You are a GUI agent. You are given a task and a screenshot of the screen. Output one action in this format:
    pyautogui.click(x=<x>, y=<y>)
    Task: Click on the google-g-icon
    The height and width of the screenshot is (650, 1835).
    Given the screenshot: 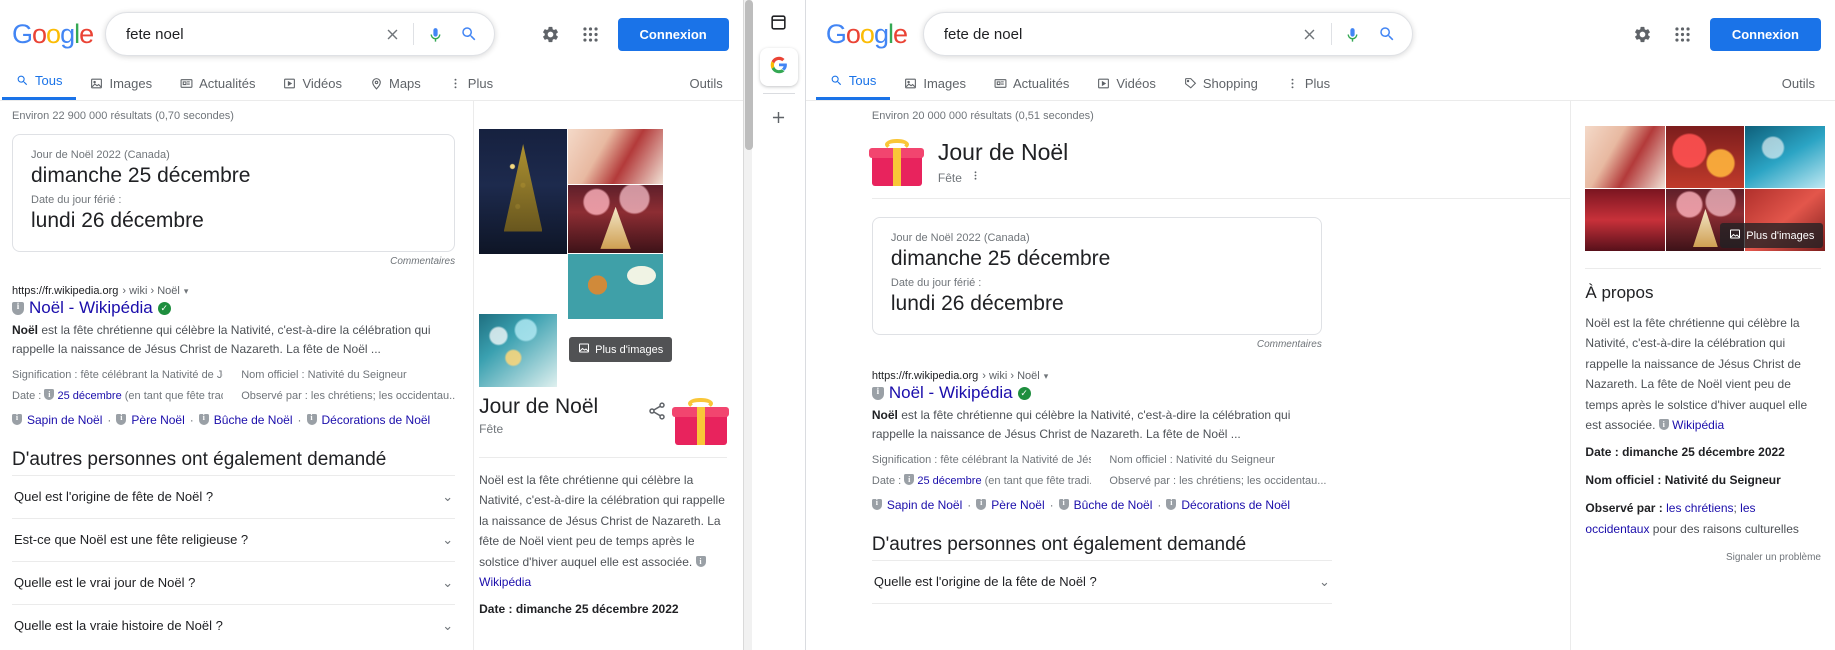 What is the action you would take?
    pyautogui.click(x=779, y=67)
    